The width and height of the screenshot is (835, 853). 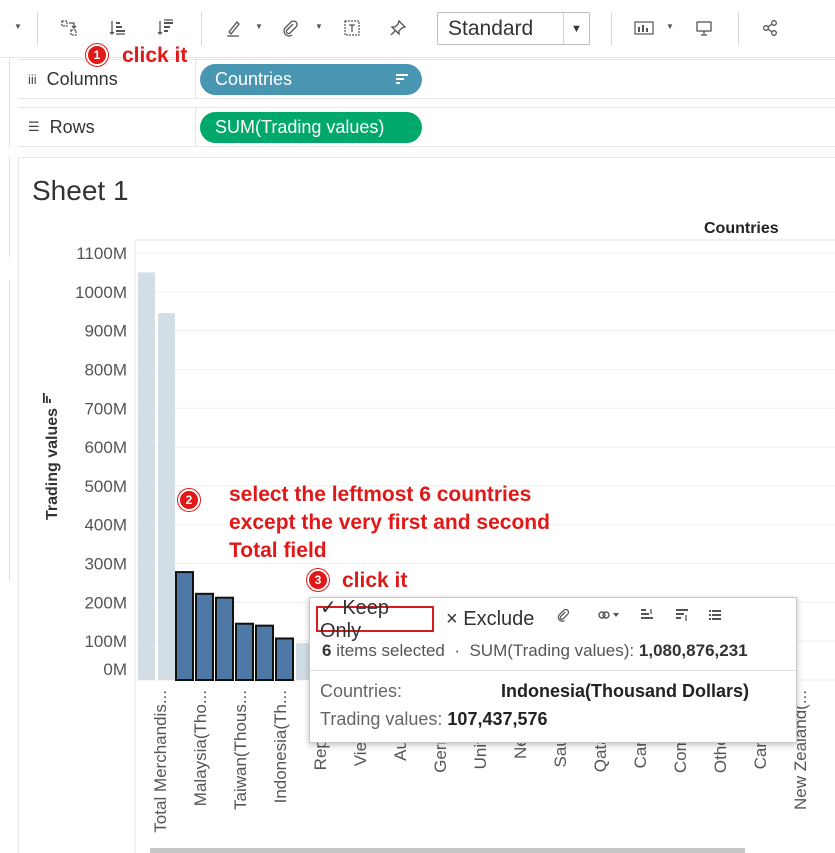 I want to click on tooltip-divider, so click(x=553, y=670).